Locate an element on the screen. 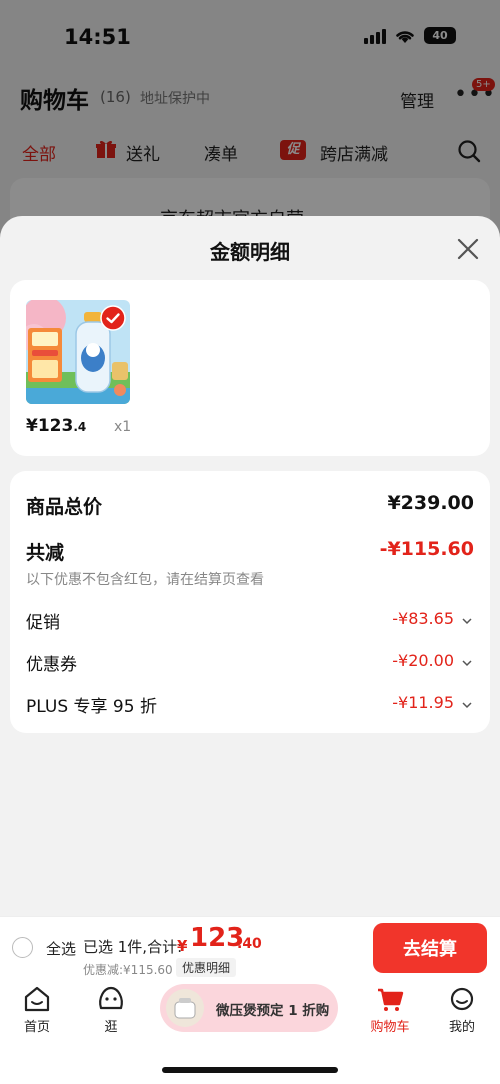 This screenshot has width=500, height=1084. tab-browse-label: 逛 is located at coordinates (111, 1027).